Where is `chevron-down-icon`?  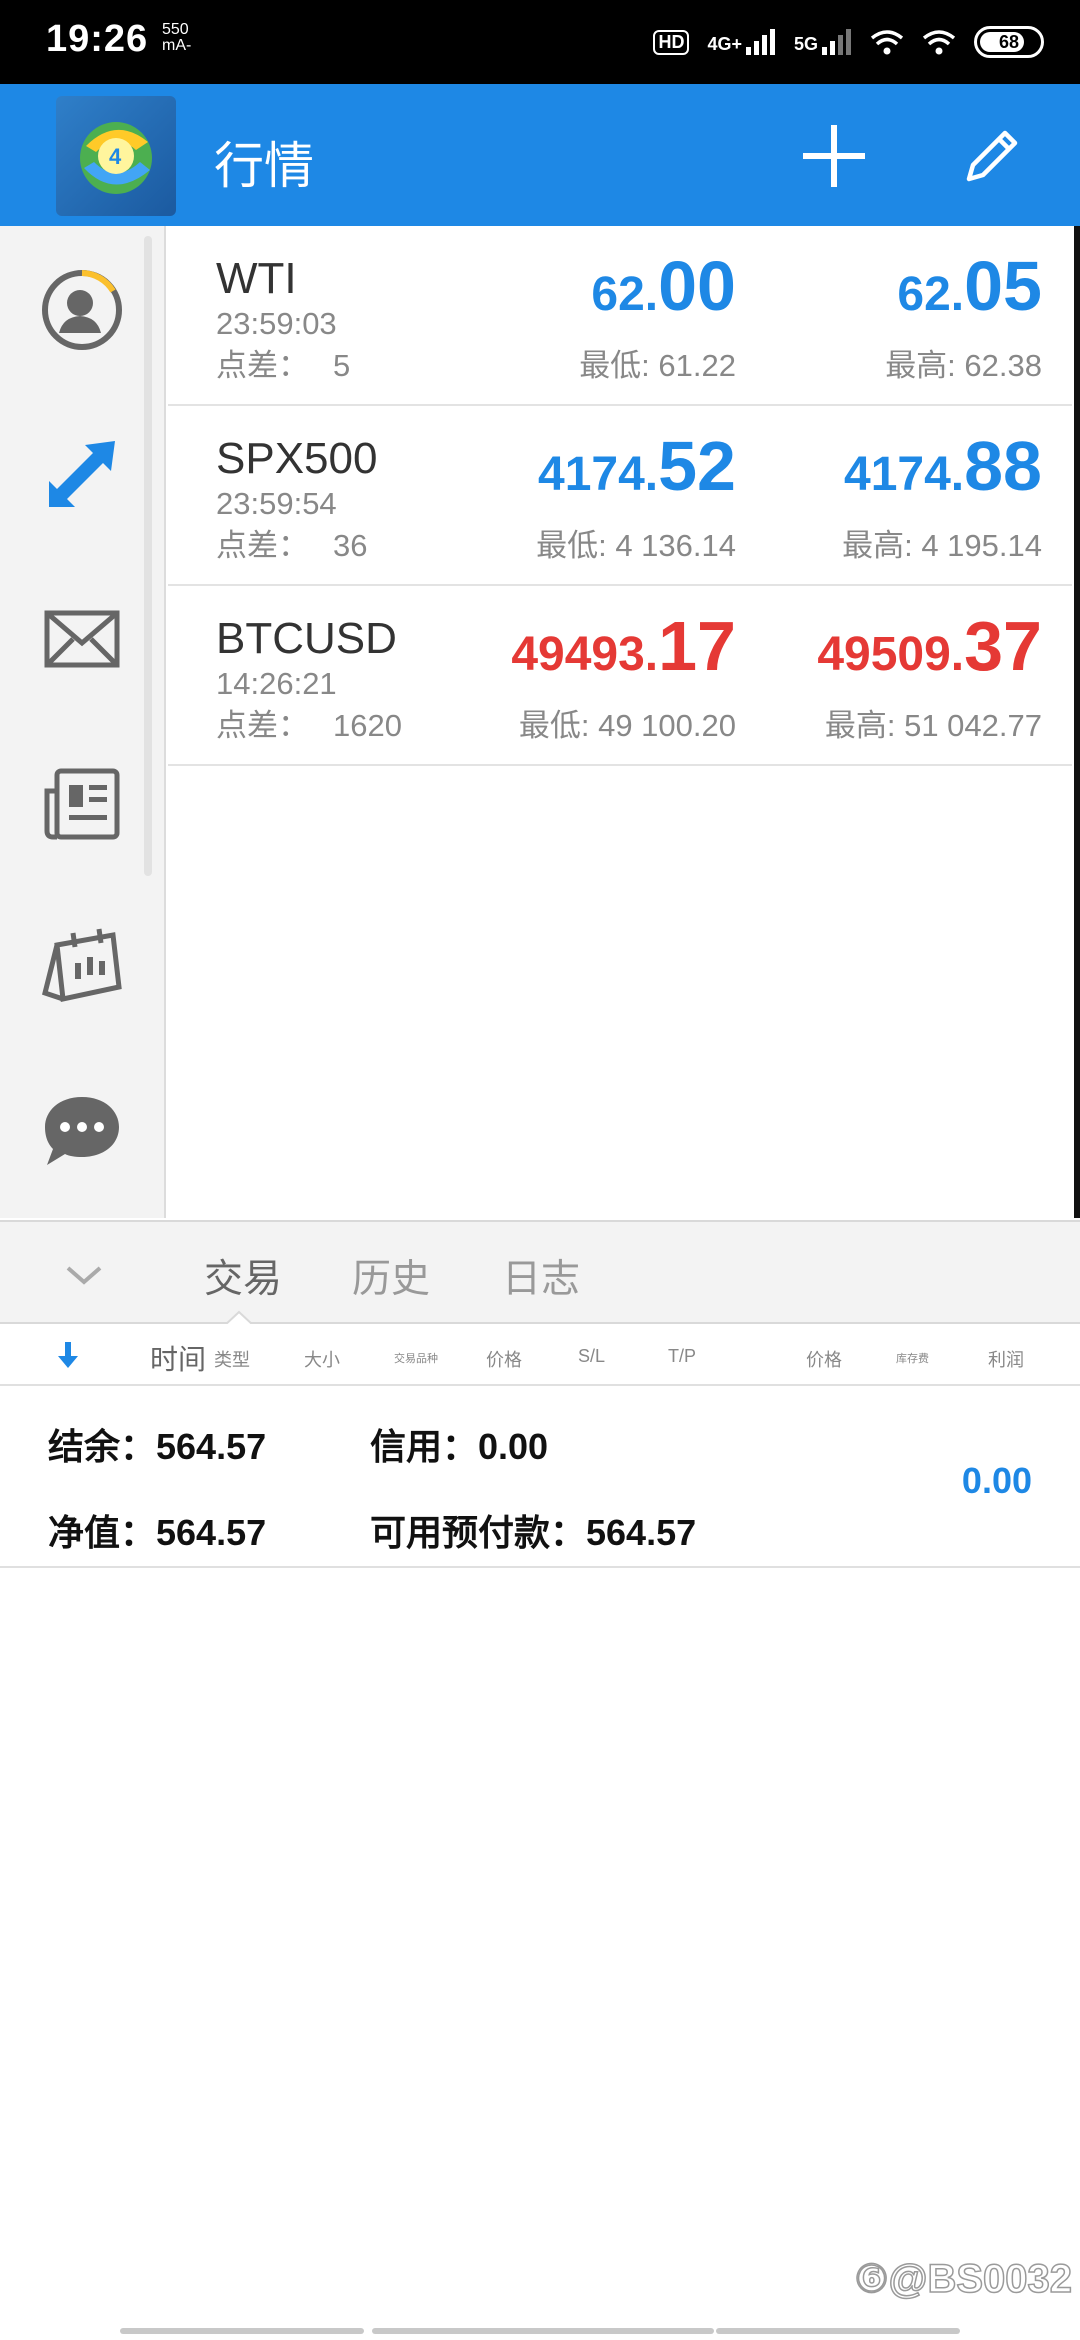 chevron-down-icon is located at coordinates (84, 1275).